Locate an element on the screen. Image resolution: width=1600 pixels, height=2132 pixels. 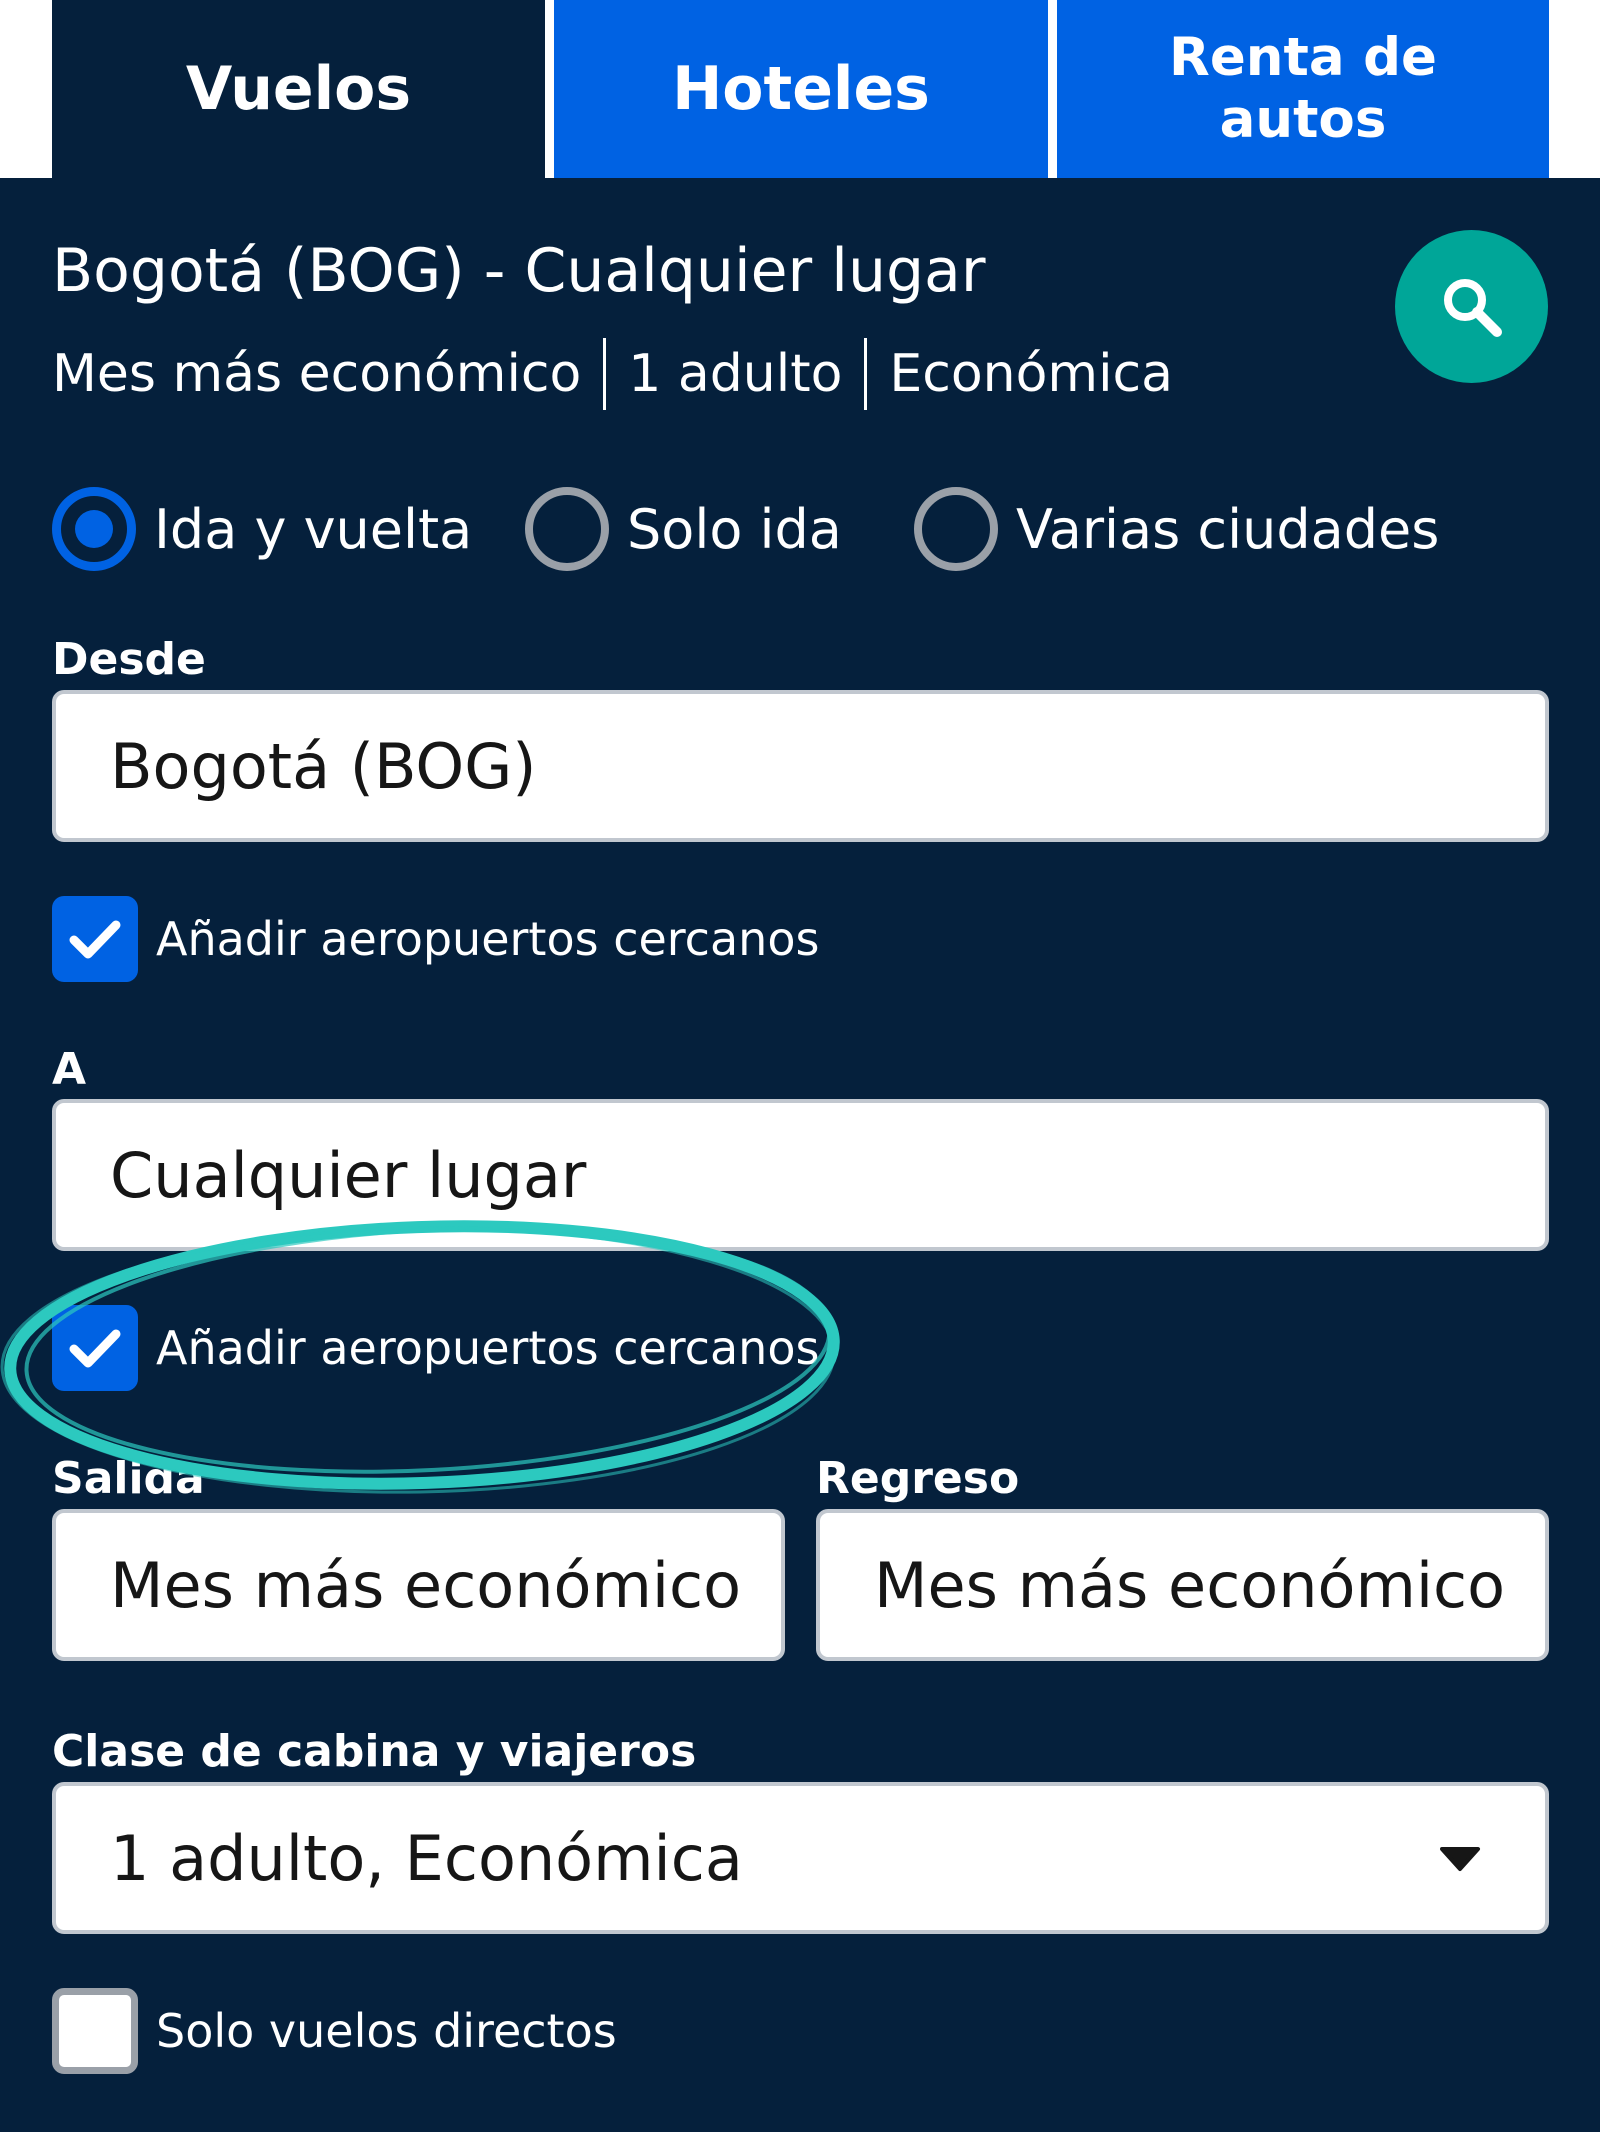
return-label: Regreso is located at coordinates (918, 1478).